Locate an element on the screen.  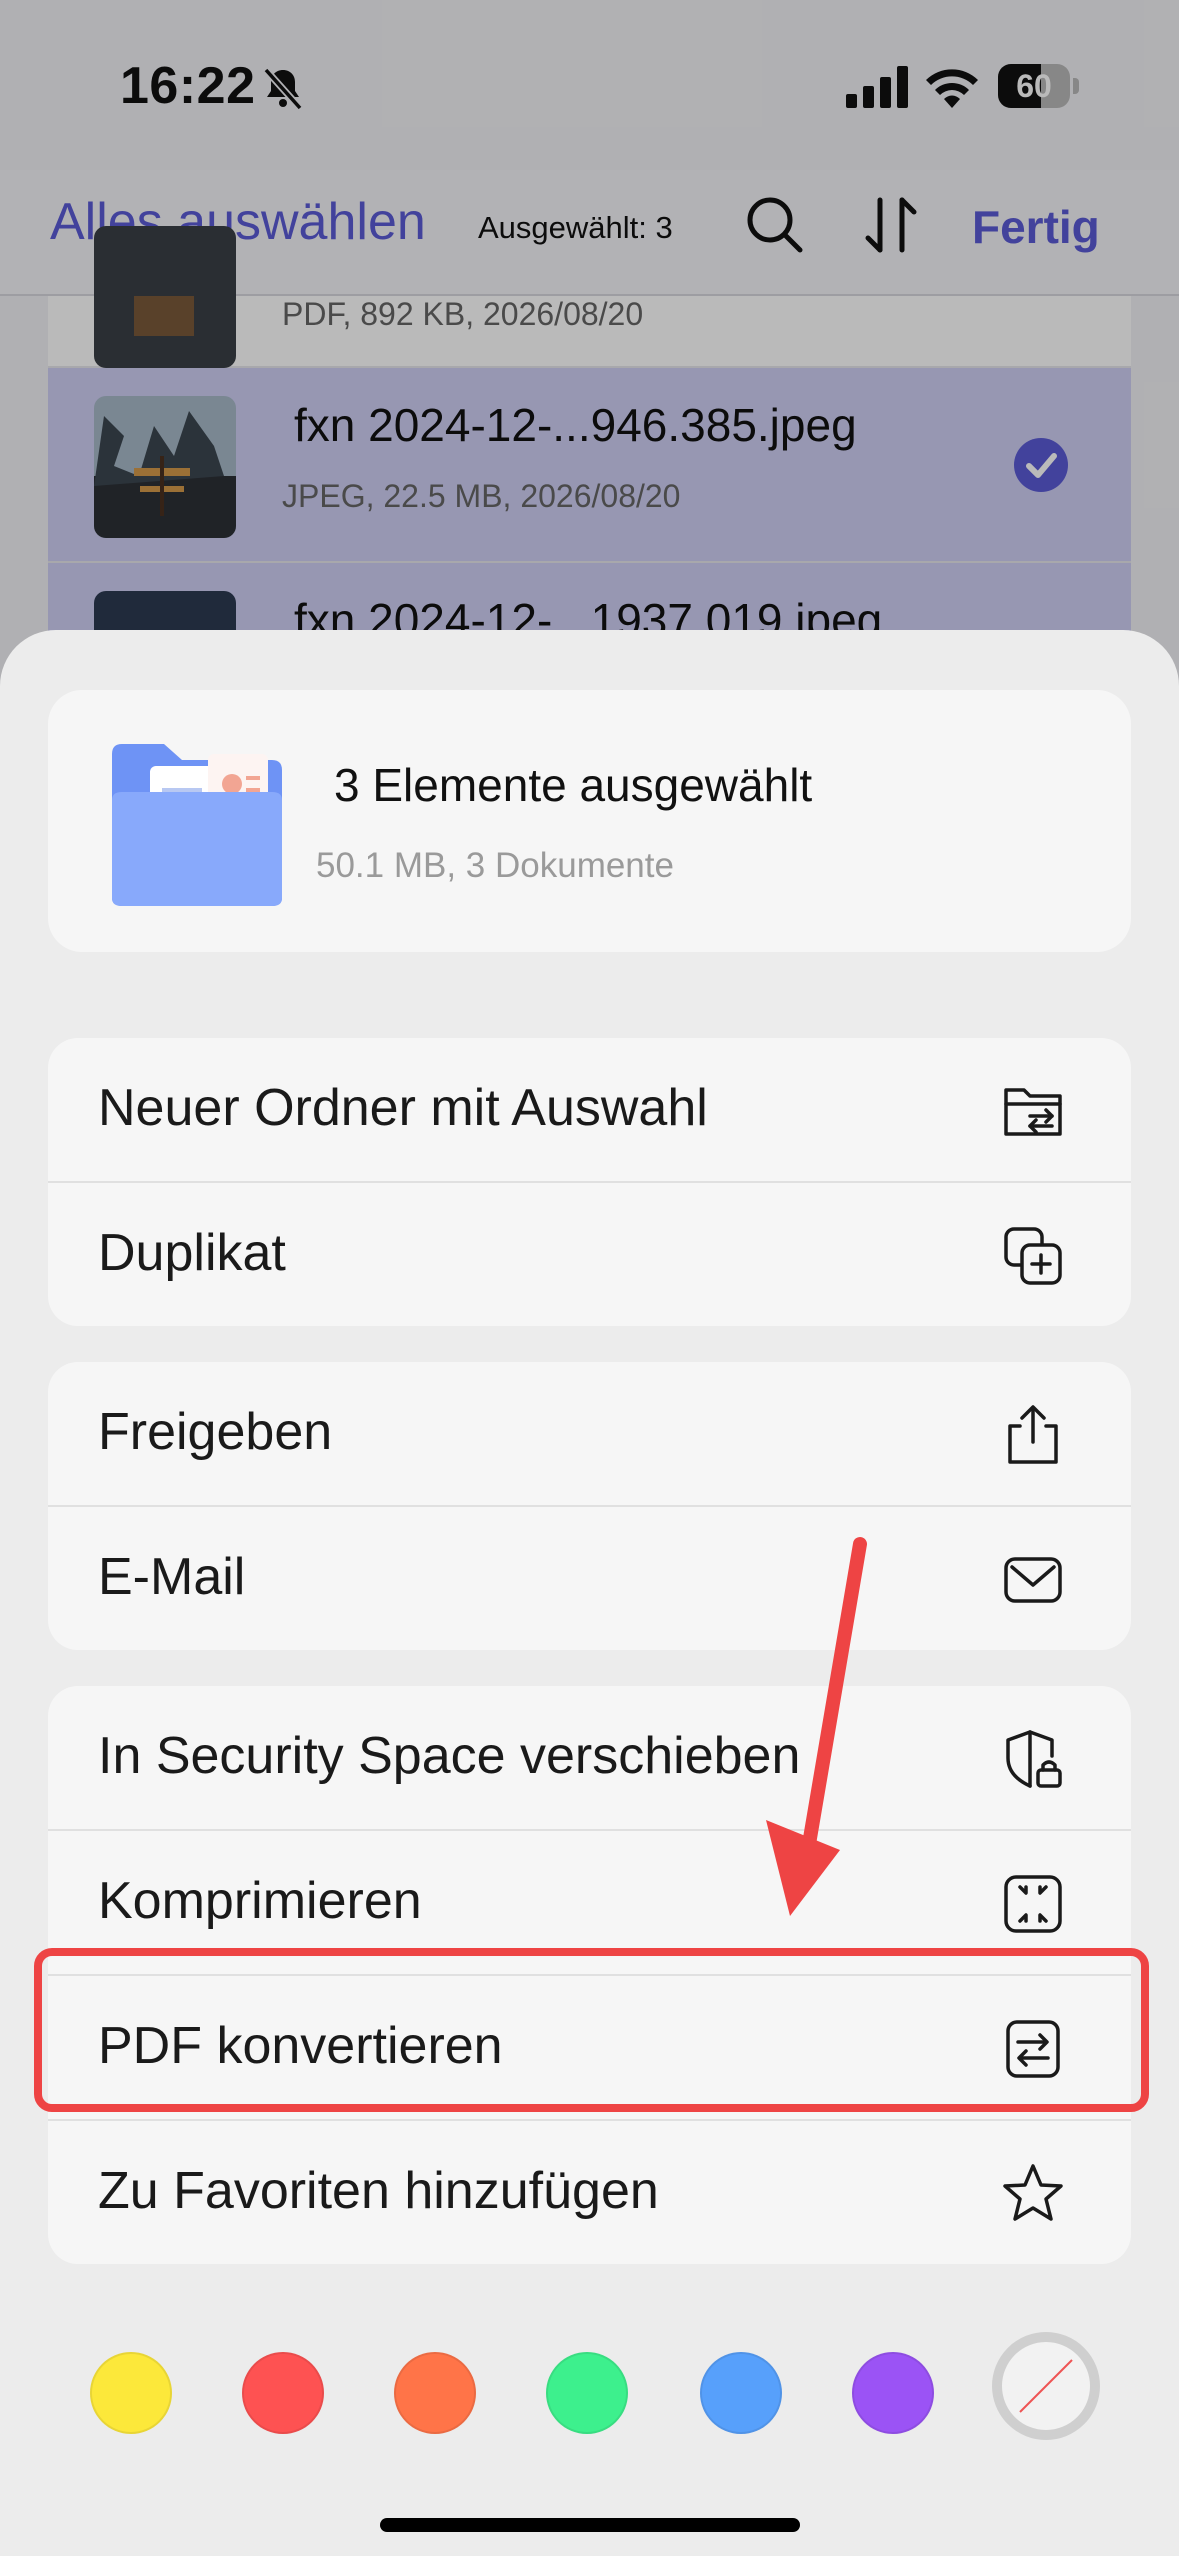
folder-transfer-icon is located at coordinates (1033, 1112).